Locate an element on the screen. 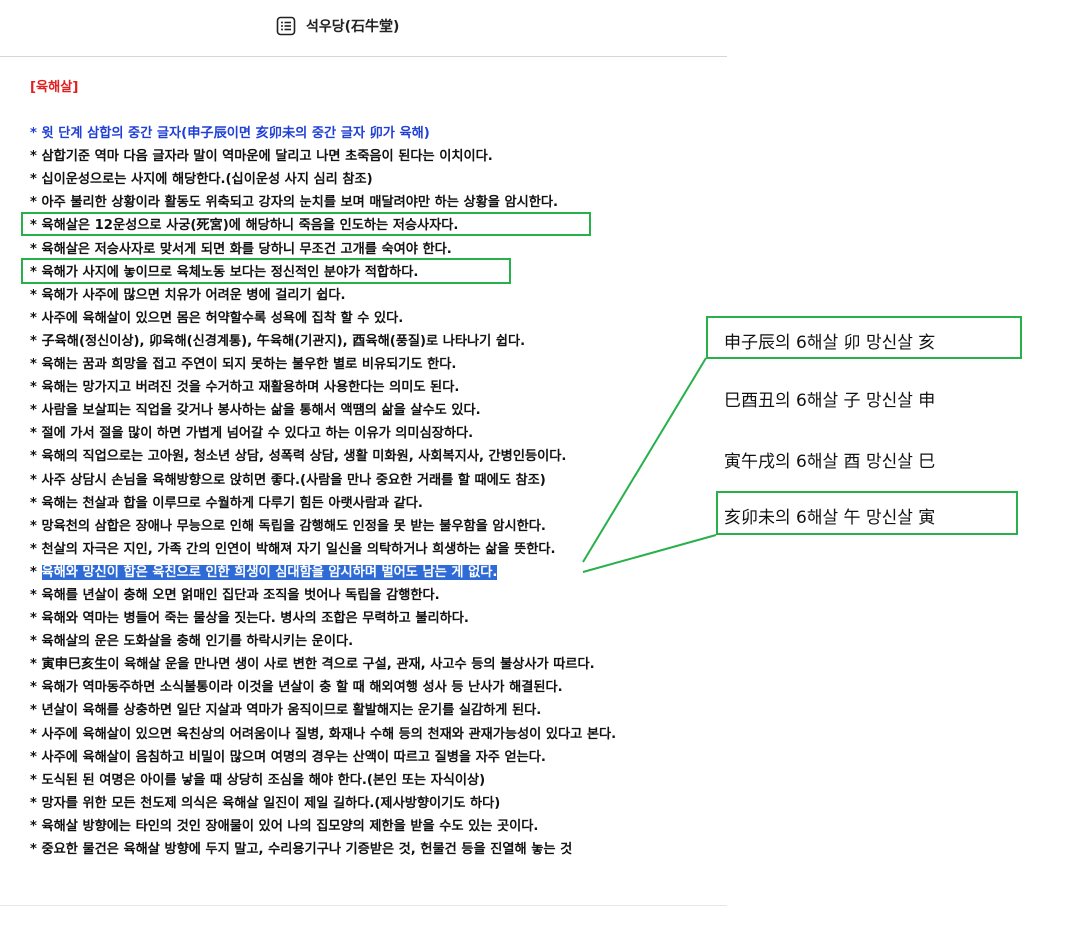 The width and height of the screenshot is (1083, 935). note-line: 巳酉丑의 6해살 子 망신살 申 is located at coordinates (830, 401).